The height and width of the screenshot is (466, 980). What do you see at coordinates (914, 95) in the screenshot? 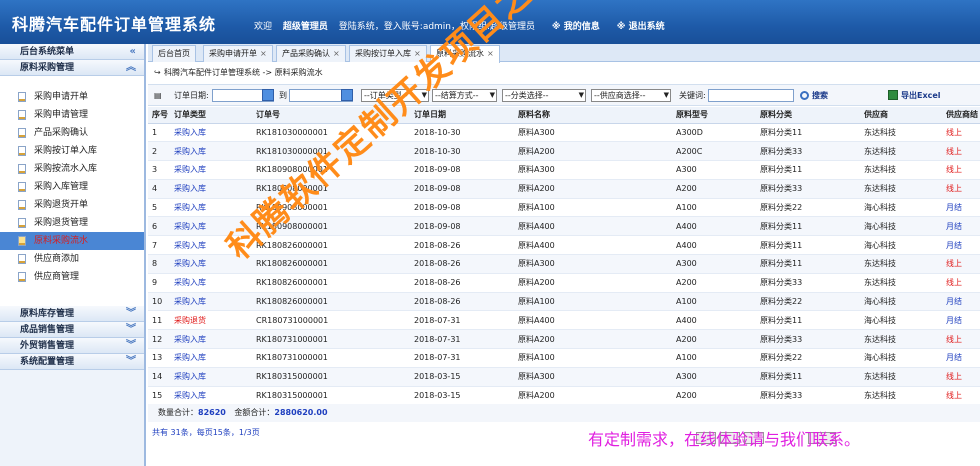
I see `export-excel-button: 导出Excel` at bounding box center [914, 95].